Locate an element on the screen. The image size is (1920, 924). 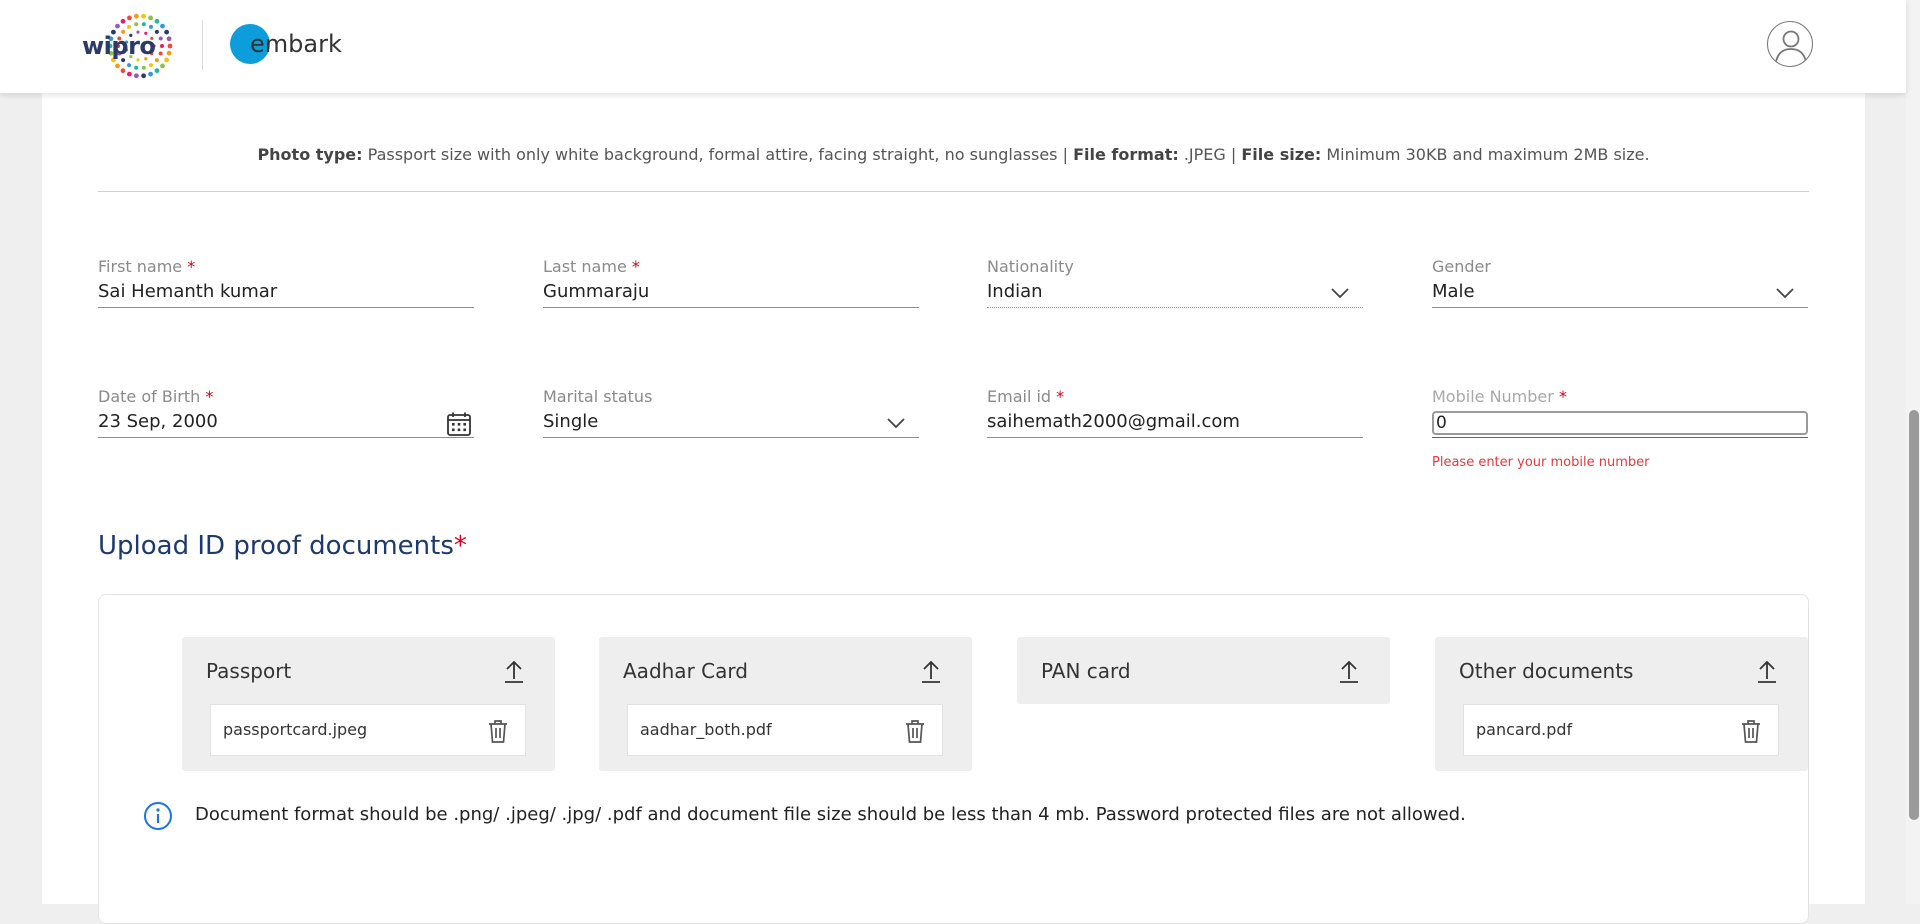
last-name-value: Gummaraju is located at coordinates (596, 291).